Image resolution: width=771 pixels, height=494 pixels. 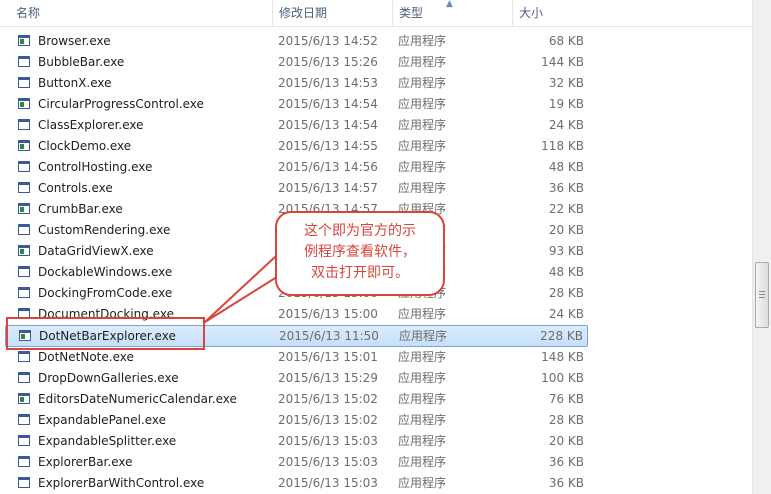 I want to click on annotation-callout: 这个即为官方的示 例程序查看软件， 双击打开即可。, so click(x=360, y=253).